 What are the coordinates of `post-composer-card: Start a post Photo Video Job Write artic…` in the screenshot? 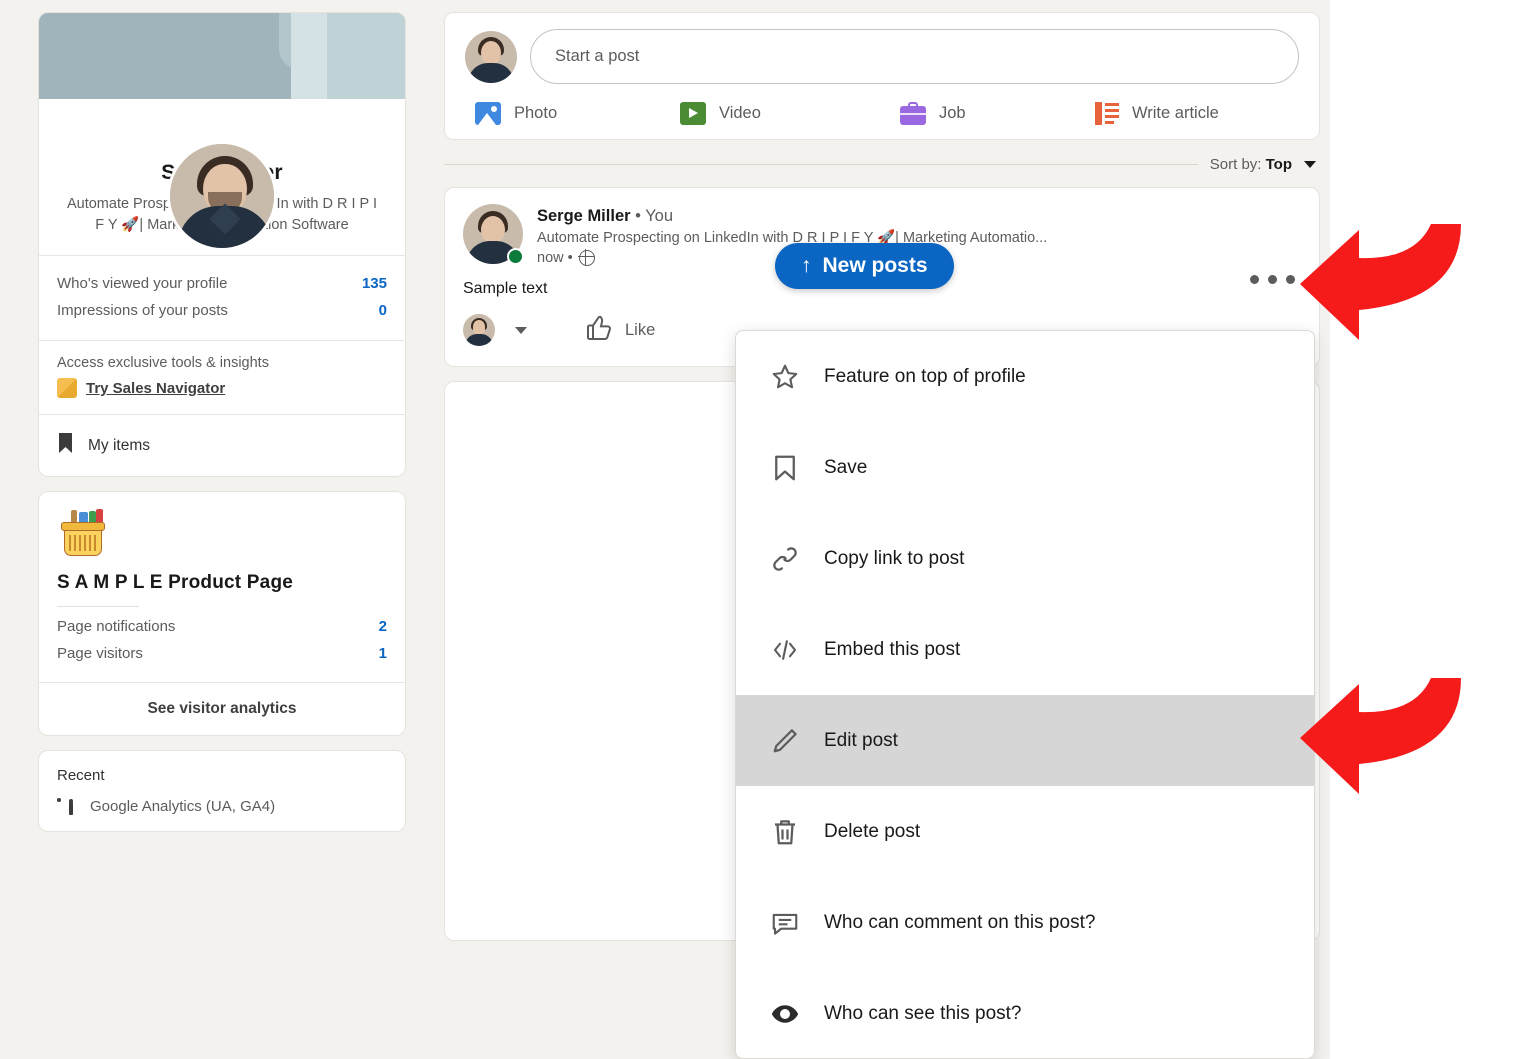 It's located at (882, 76).